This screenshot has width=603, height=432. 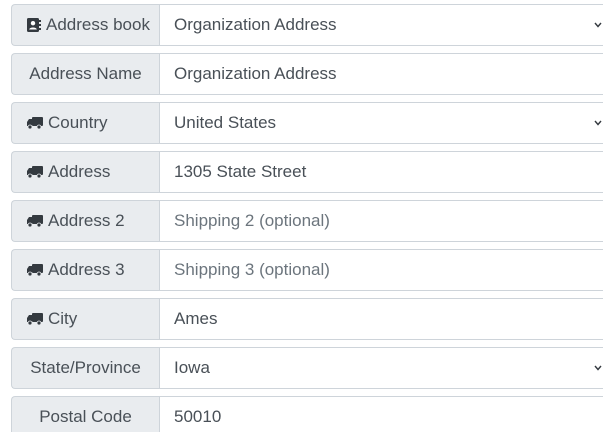 I want to click on postal-code-label: Postal Code, so click(x=85, y=416).